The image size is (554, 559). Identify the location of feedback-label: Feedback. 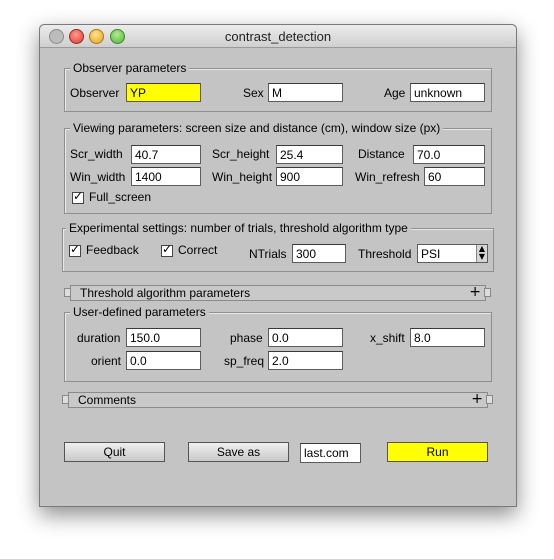
(112, 250).